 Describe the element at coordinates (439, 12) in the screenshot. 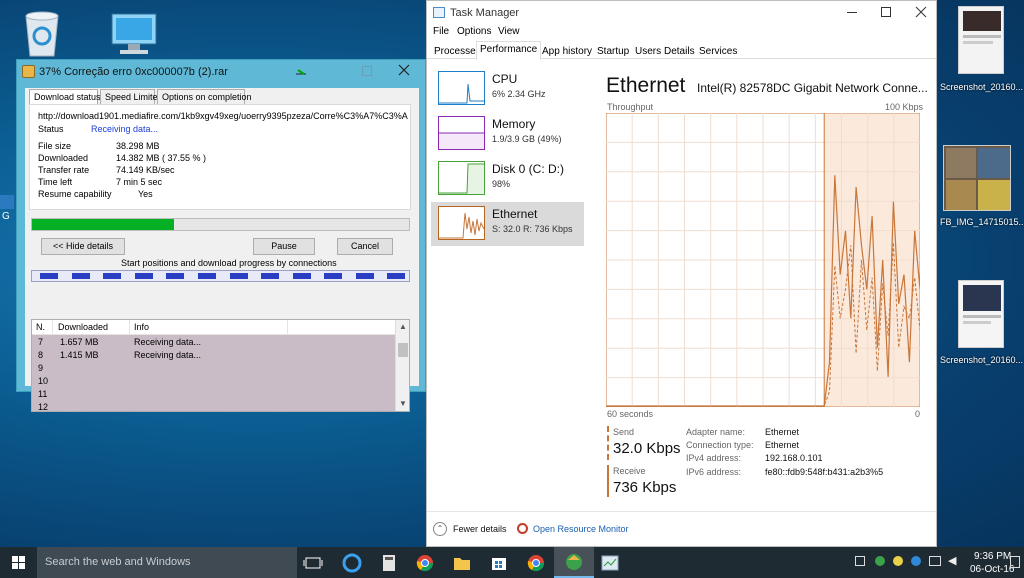

I see `task-manager-icon` at that location.